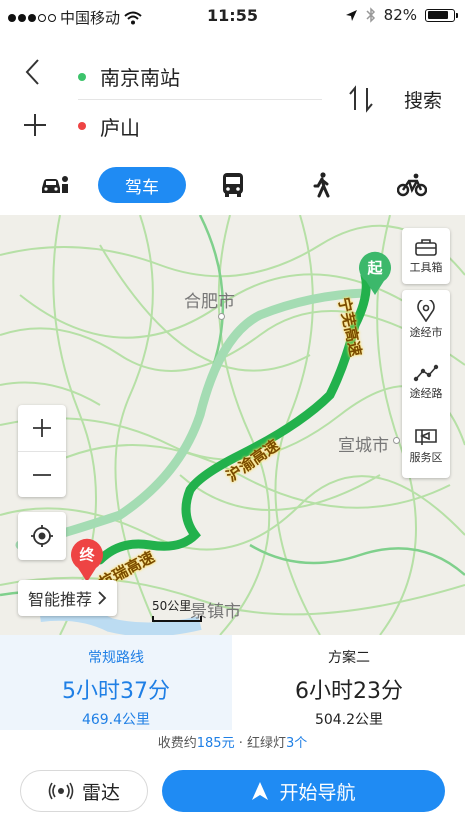  Describe the element at coordinates (87, 555) in the screenshot. I see `end-pin-label: 终` at that location.